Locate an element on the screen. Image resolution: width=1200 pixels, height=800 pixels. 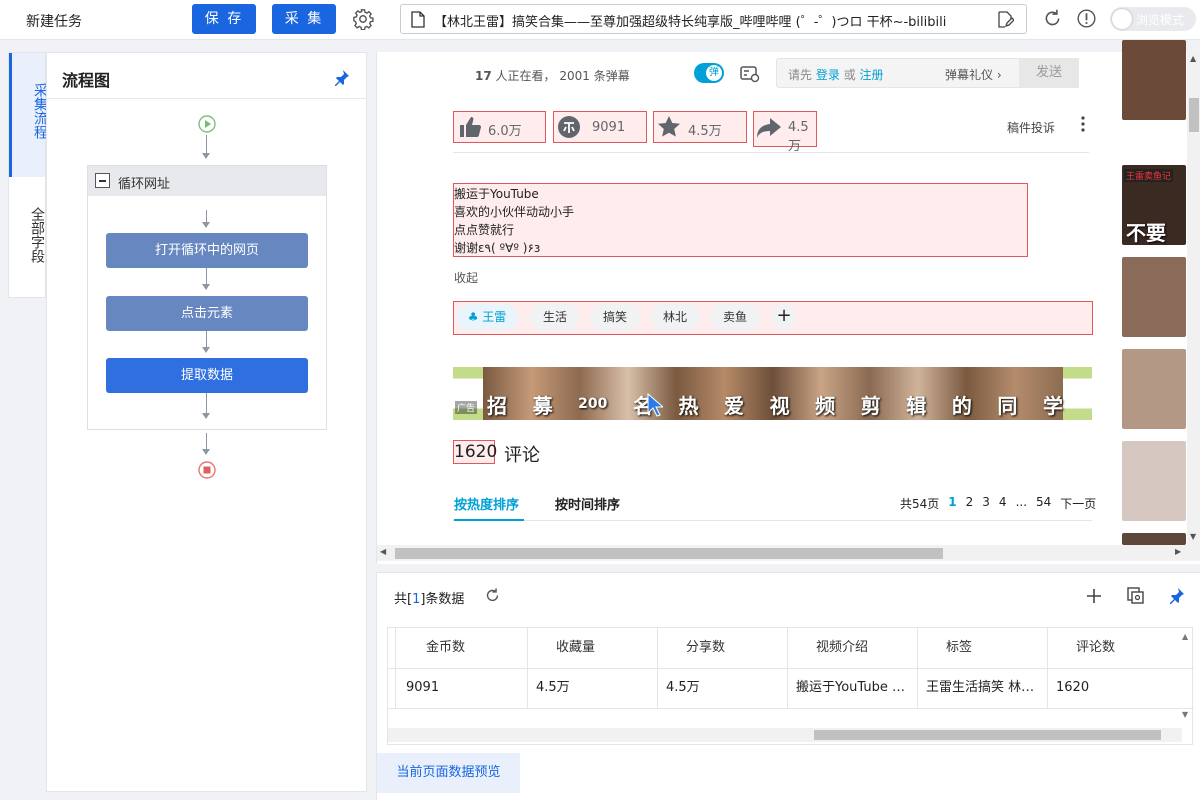
next-page-link: 下一页 is located at coordinates (1078, 503).